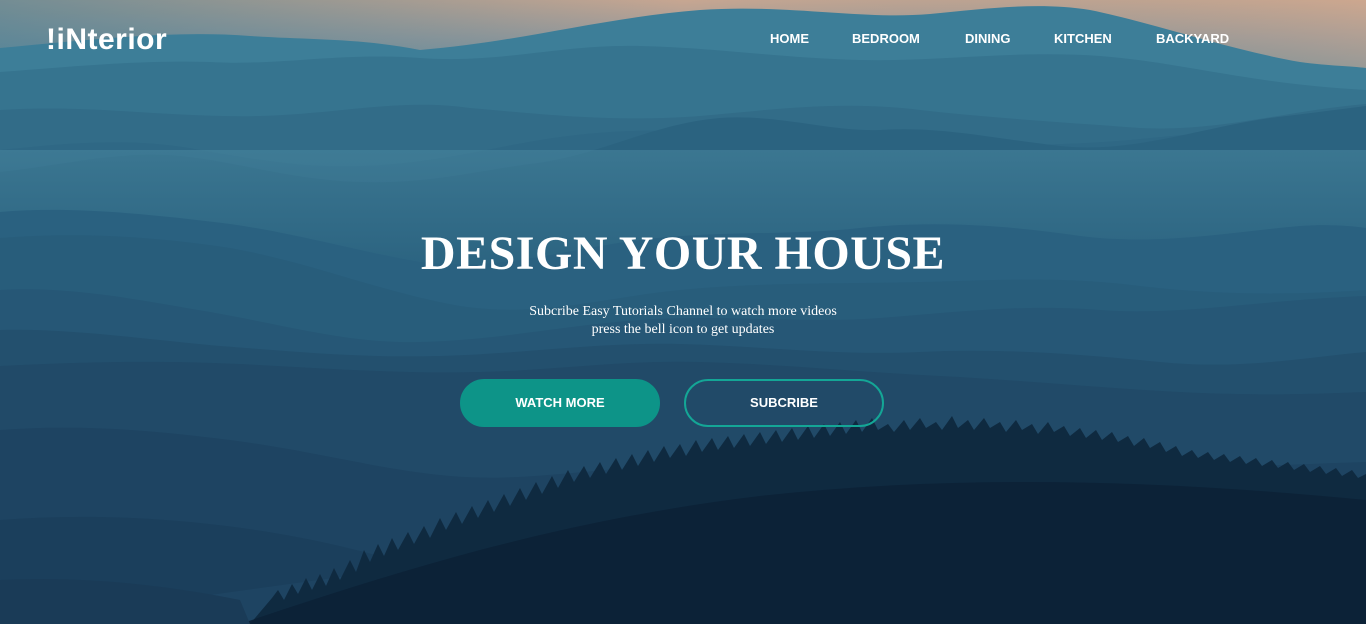  I want to click on watch-more-button: WATCH MORE, so click(560, 403).